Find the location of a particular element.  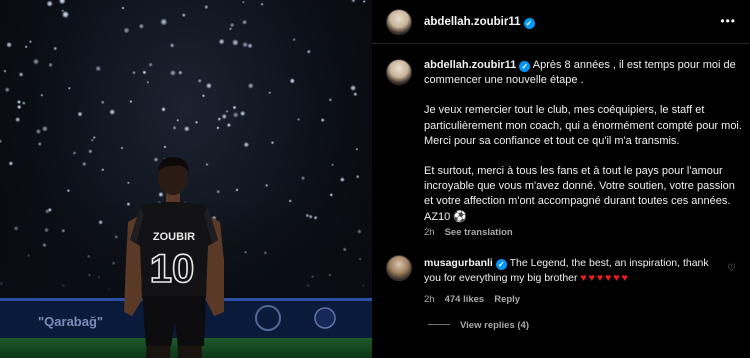

caption-author-username: abdellah.zoubir11 is located at coordinates (470, 65).